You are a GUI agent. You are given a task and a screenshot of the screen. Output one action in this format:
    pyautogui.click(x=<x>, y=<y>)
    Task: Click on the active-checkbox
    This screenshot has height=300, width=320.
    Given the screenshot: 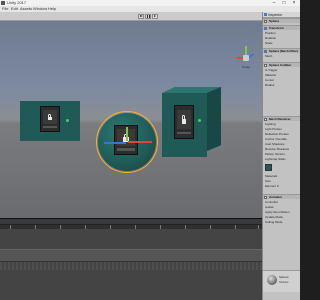 What is the action you would take?
    pyautogui.click(x=265, y=21)
    